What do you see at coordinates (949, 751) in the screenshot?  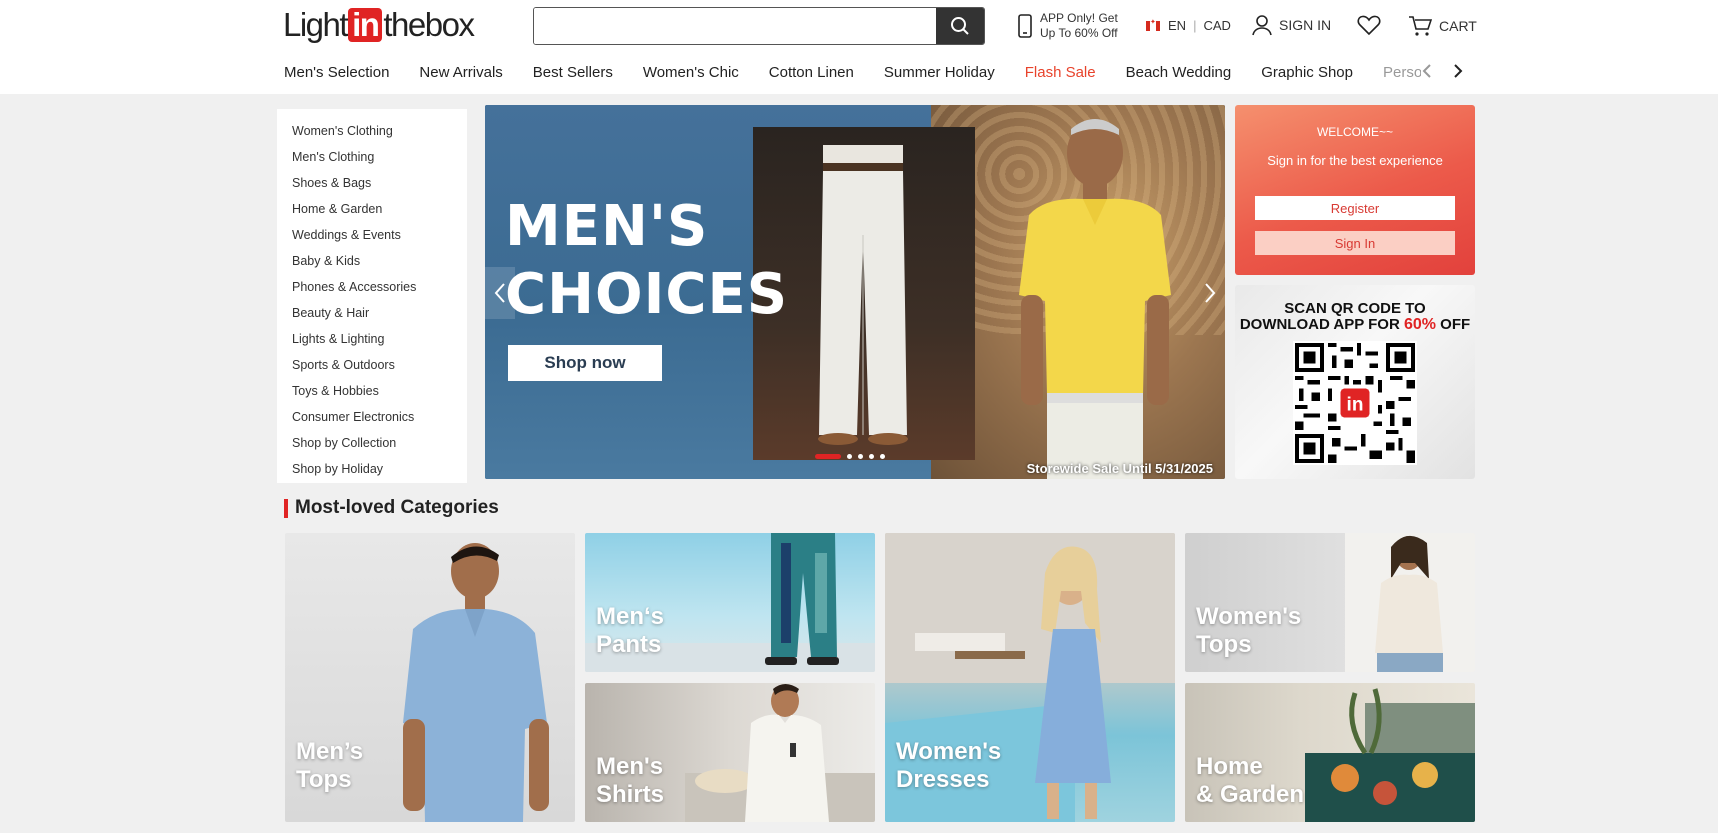 I see `tile-womens-dresses-line1: Women's` at bounding box center [949, 751].